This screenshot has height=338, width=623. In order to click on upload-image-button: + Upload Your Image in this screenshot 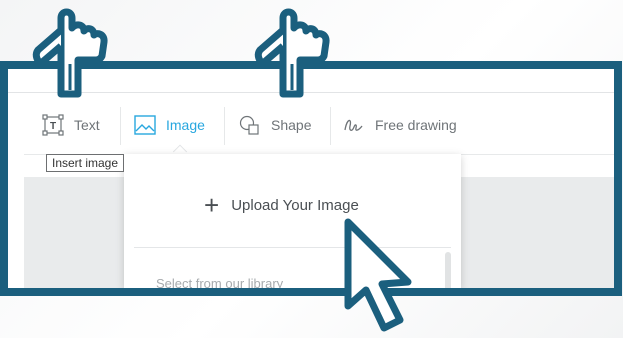, I will do `click(281, 205)`.